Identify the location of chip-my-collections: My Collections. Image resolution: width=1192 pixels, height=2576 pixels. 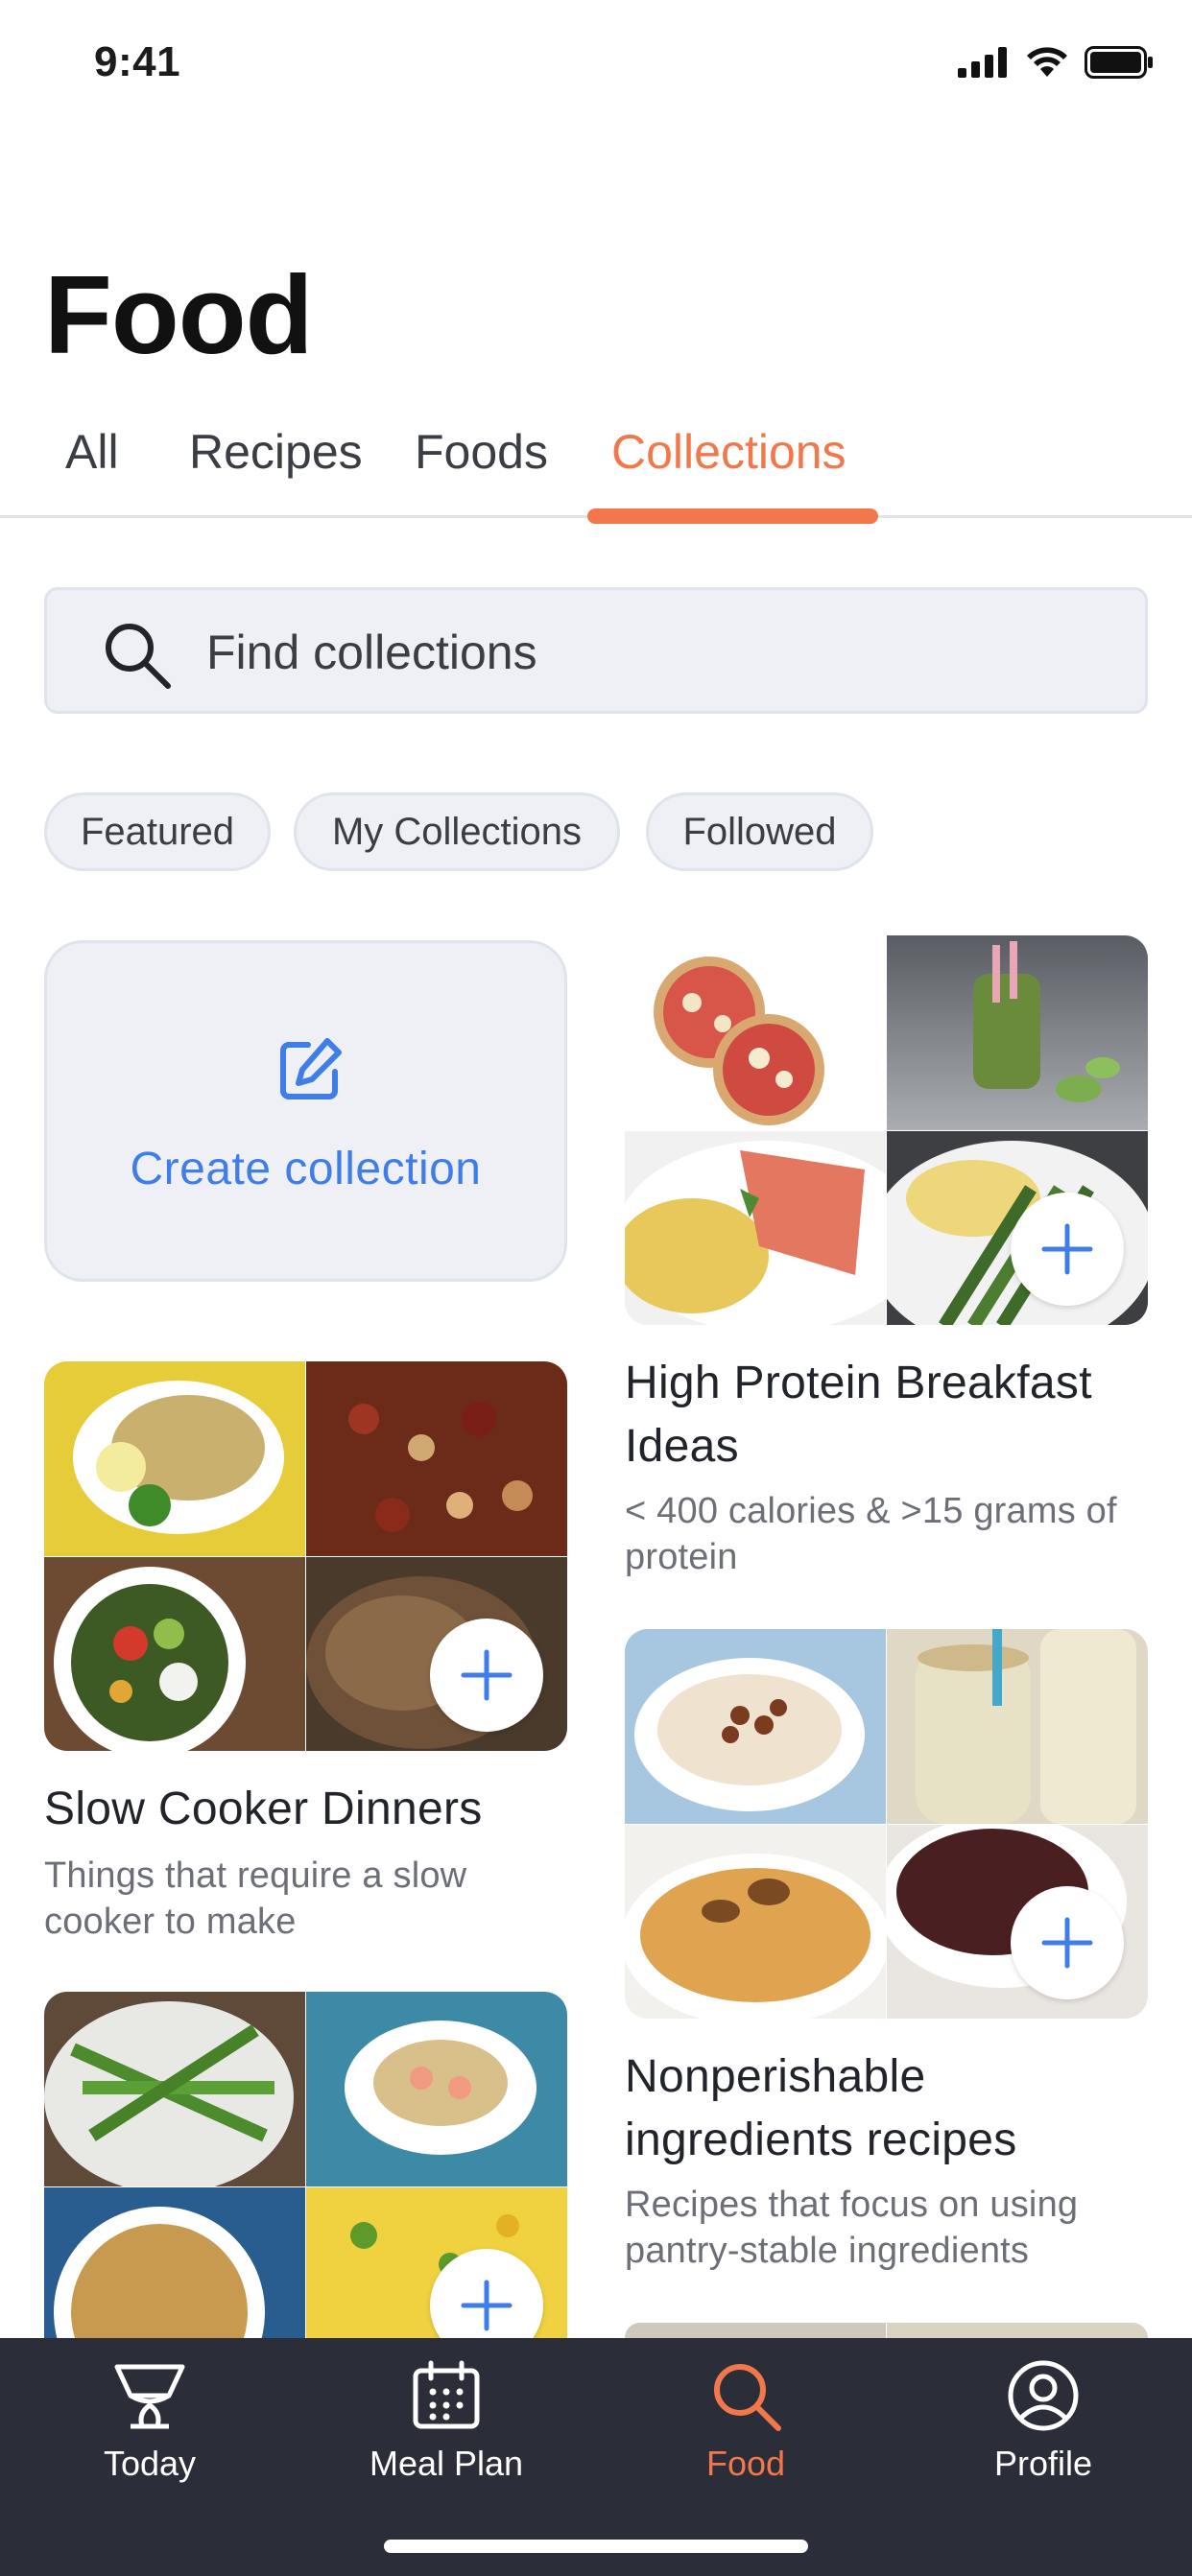
(457, 832).